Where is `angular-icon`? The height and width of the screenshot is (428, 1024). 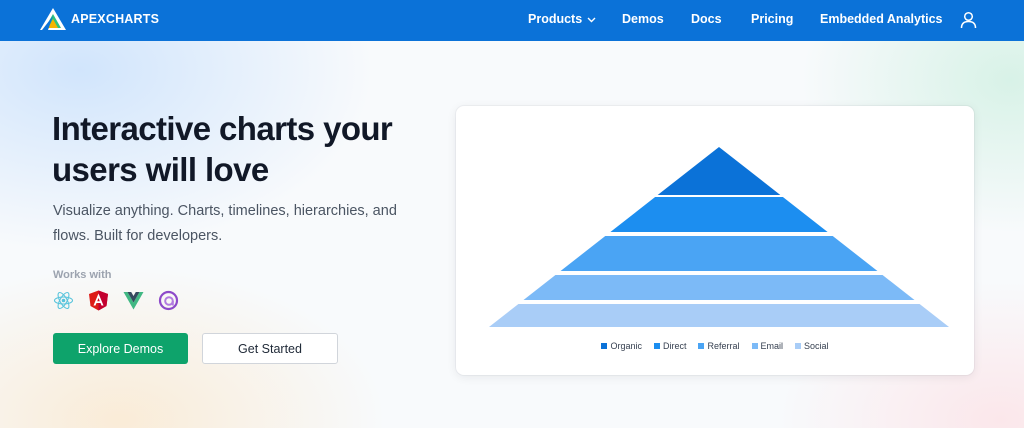 angular-icon is located at coordinates (98, 300).